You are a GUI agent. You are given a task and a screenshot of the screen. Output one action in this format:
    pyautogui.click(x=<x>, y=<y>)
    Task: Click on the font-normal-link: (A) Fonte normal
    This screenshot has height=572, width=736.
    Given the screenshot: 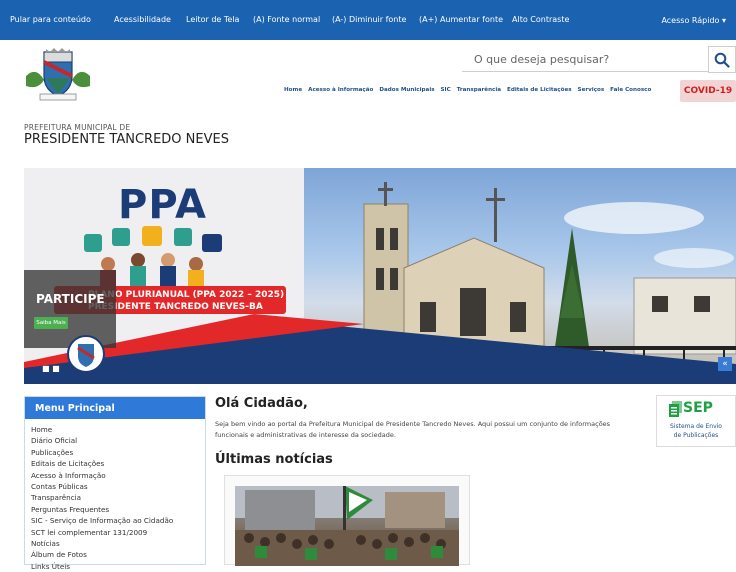 What is the action you would take?
    pyautogui.click(x=286, y=19)
    